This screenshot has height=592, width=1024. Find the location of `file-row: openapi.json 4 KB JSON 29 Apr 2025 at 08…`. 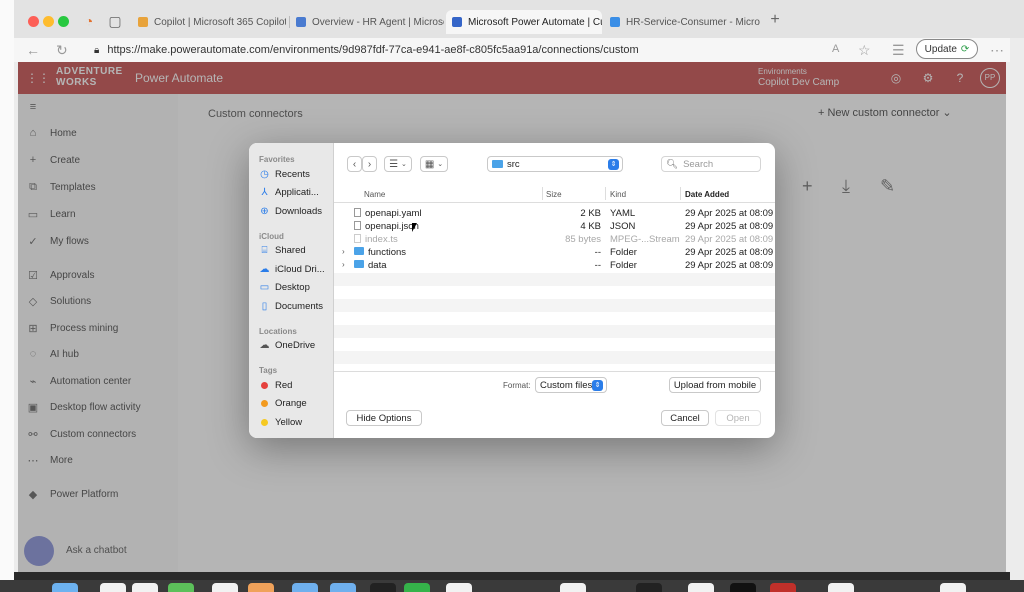

file-row: openapi.json 4 KB JSON 29 Apr 2025 at 08… is located at coordinates (554, 226).